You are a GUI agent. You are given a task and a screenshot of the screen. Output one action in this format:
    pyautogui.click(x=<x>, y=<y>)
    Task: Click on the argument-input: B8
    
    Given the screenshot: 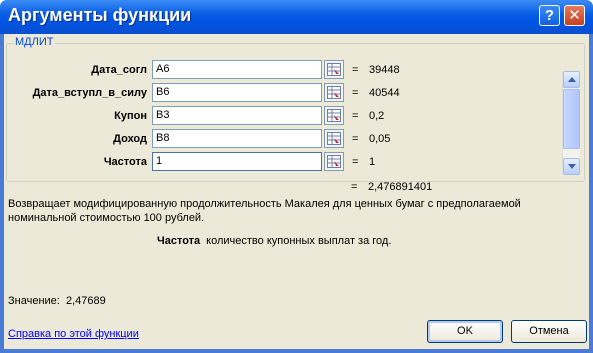 What is the action you would take?
    pyautogui.click(x=237, y=138)
    